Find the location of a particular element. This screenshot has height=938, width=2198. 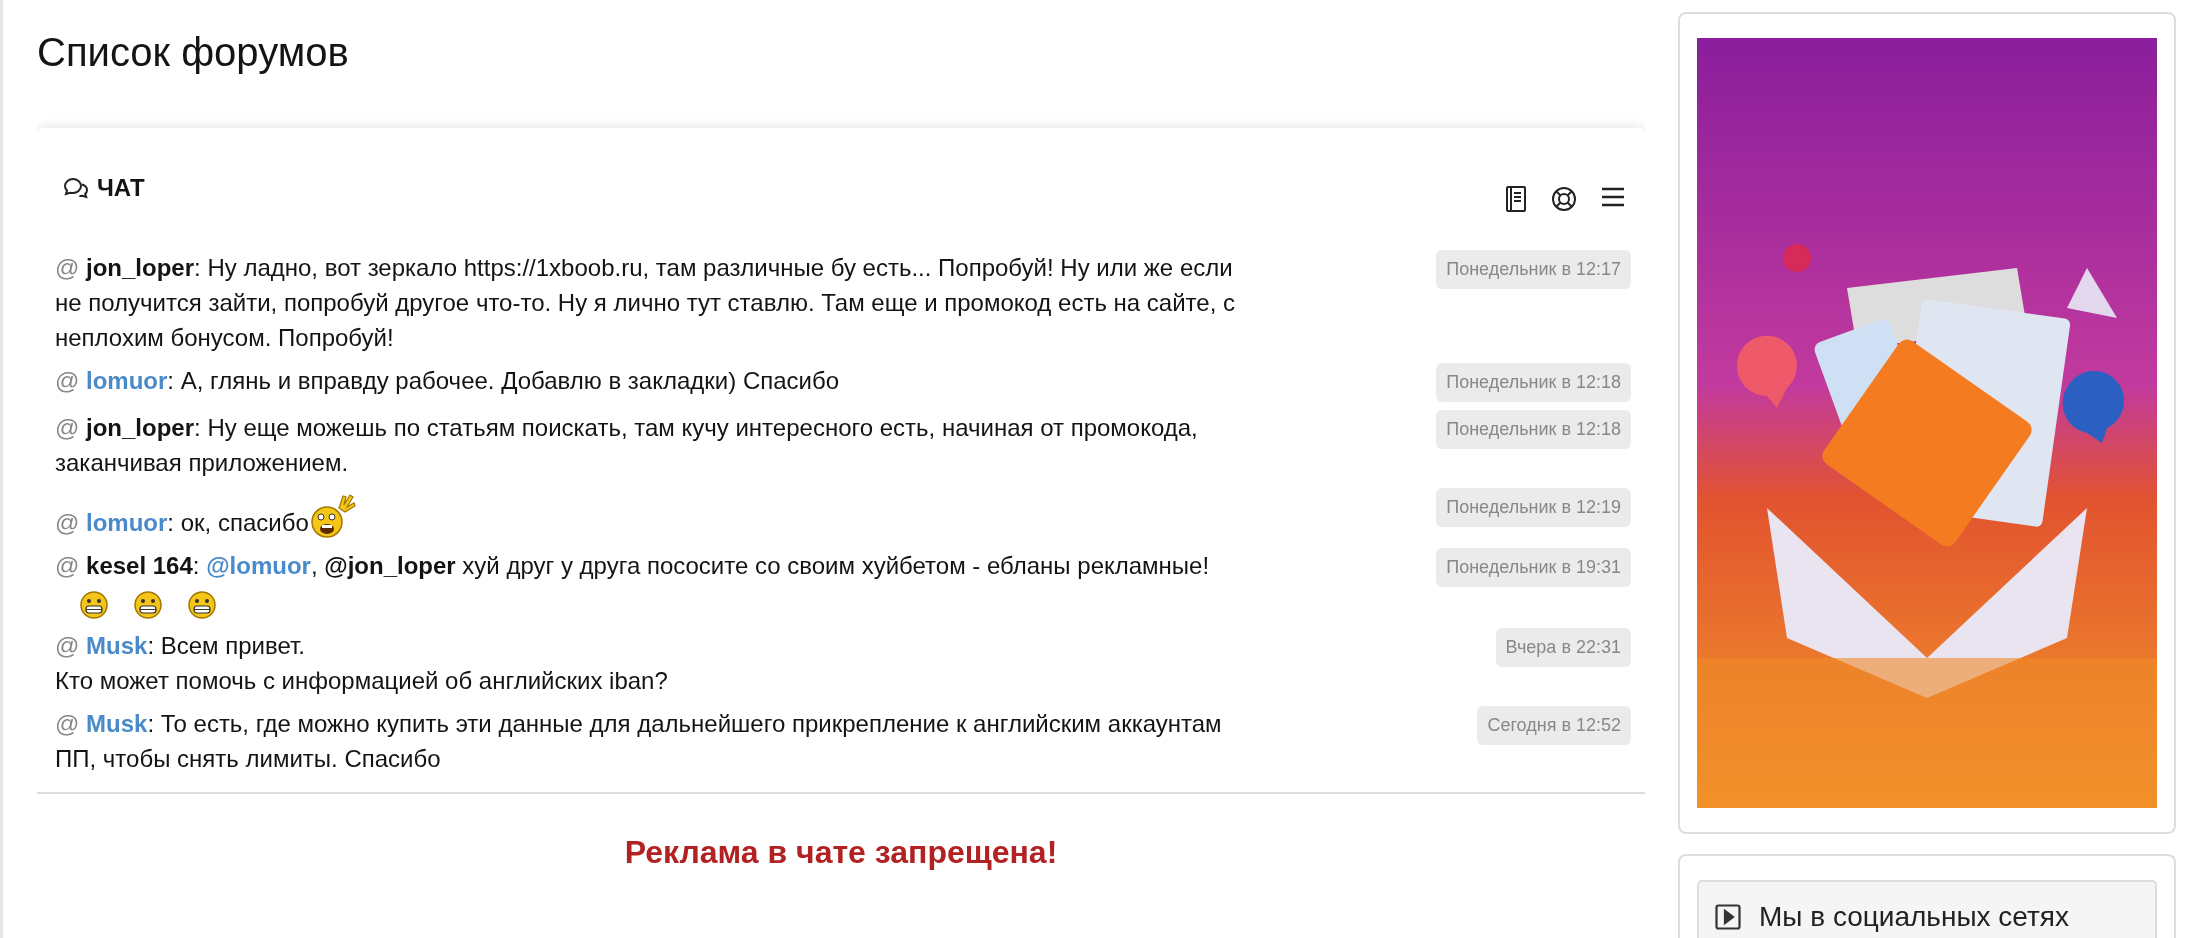

chat-message: @ kesel 164: @lomuor, @jon_loper хуй друг у друга пососите со своим хуйбетом - ебланы рекламные! is located at coordinates (657, 584).